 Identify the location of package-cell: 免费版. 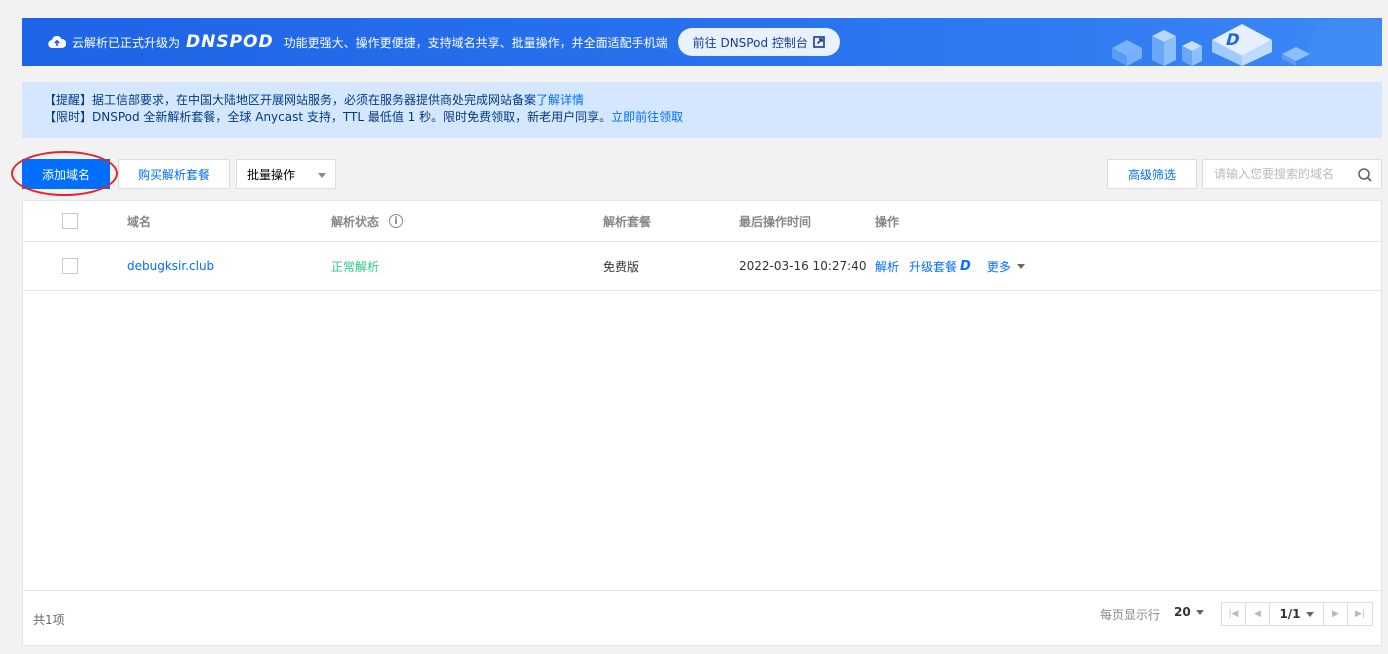
(621, 266).